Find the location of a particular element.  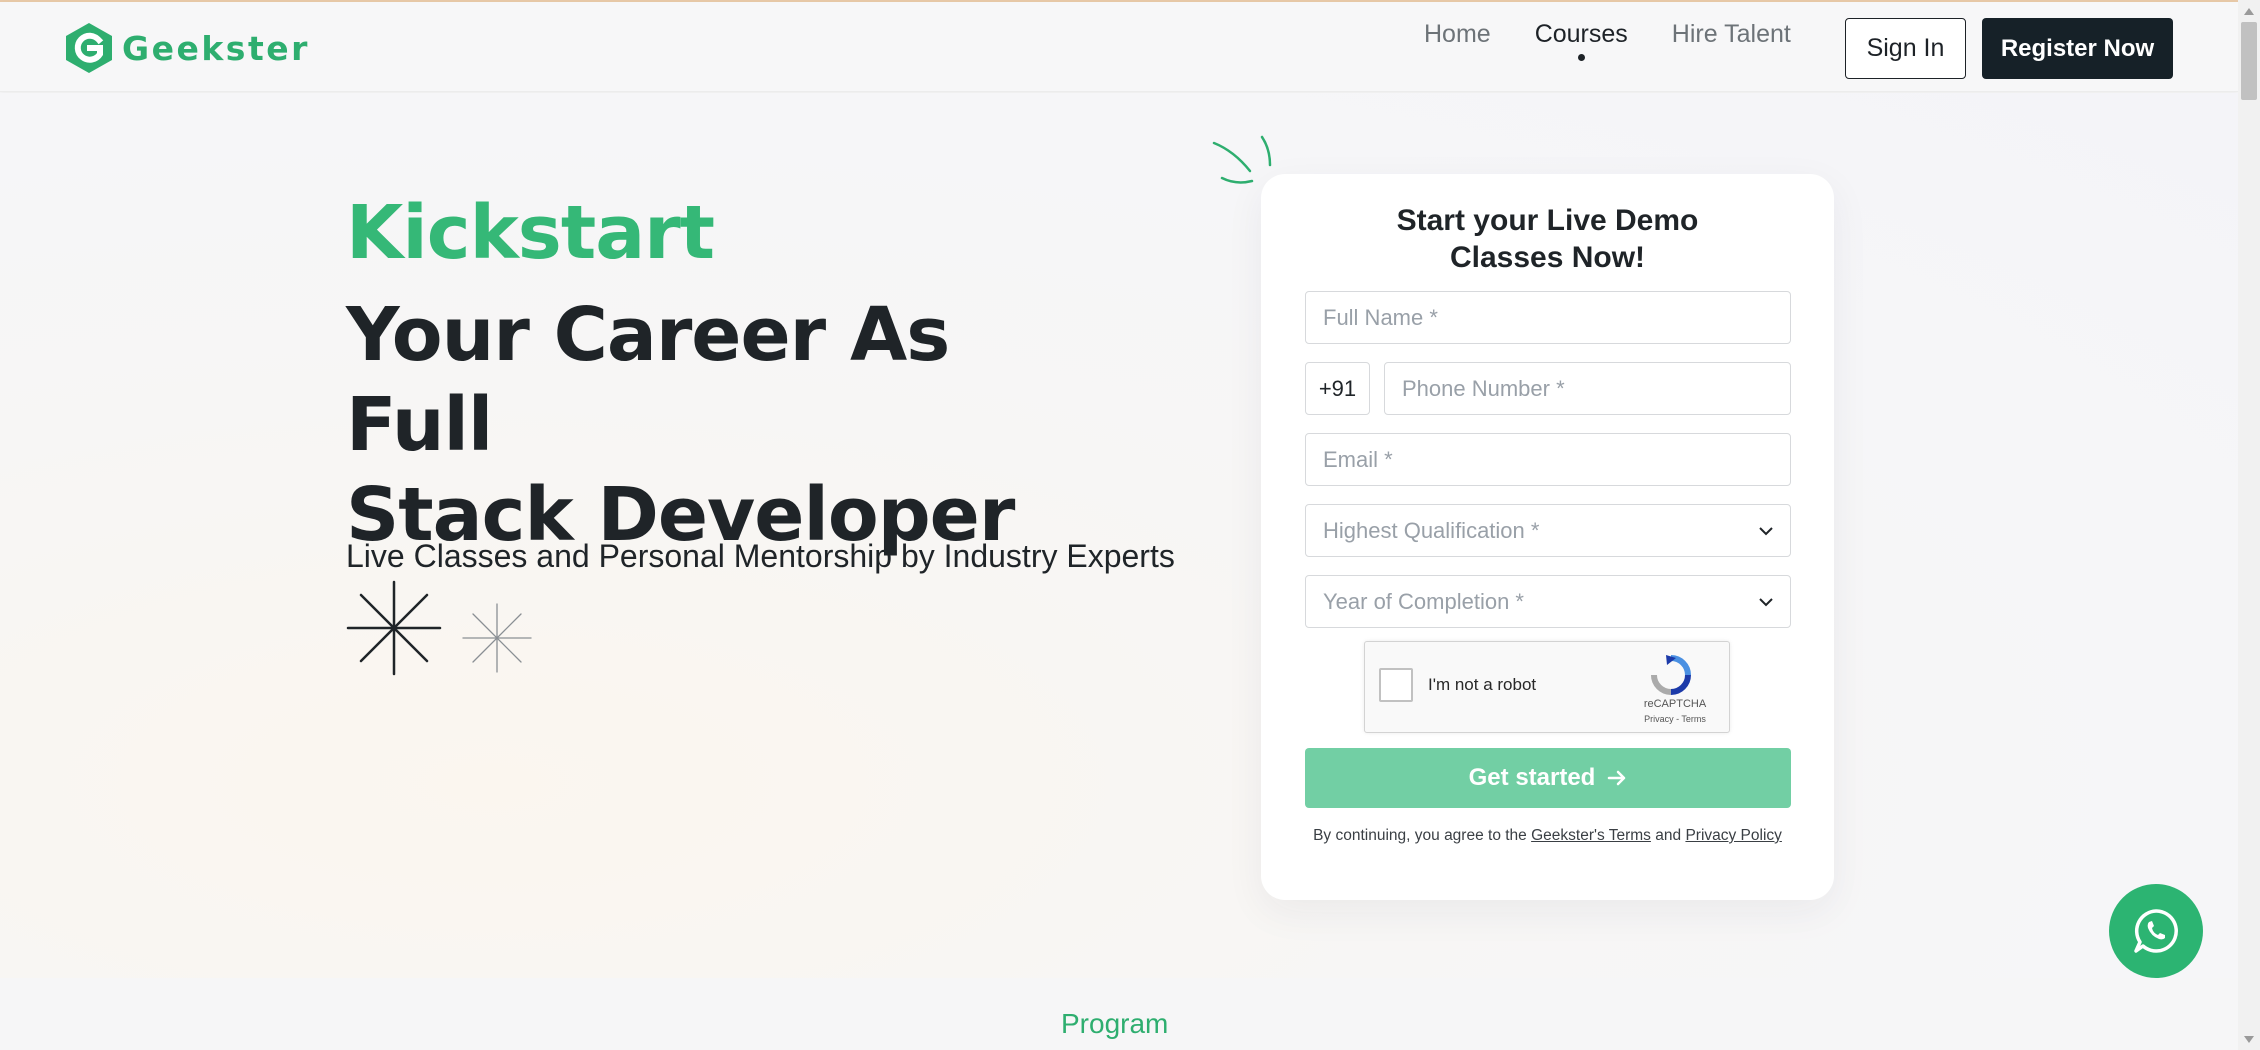

form-title-line2: Classes Now! is located at coordinates (1547, 257).